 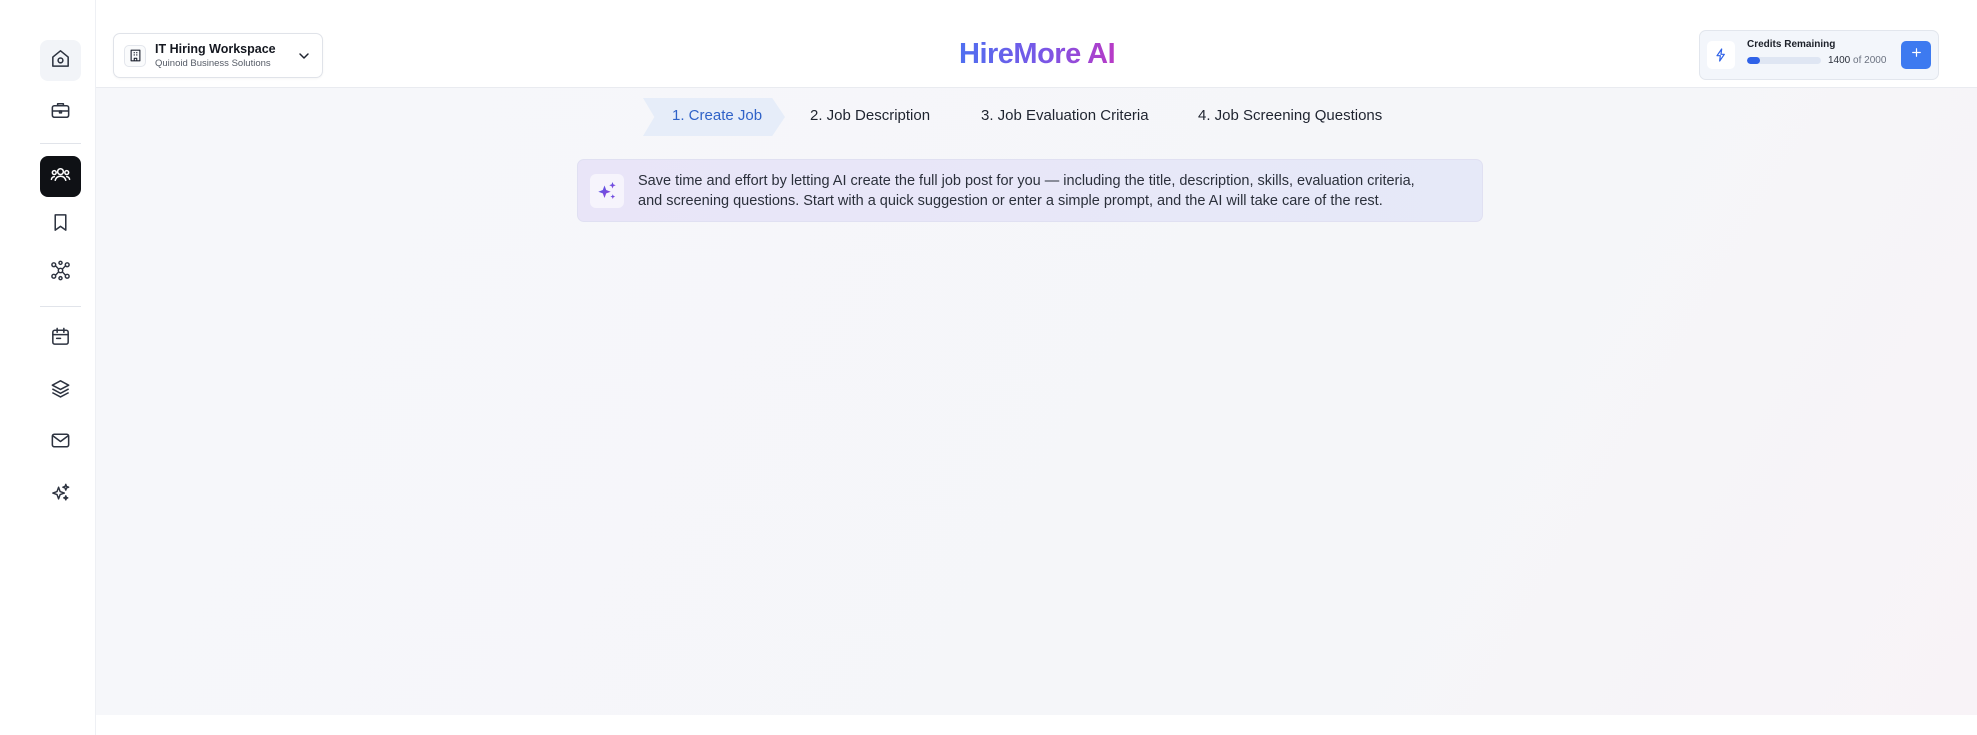 What do you see at coordinates (1036, 725) in the screenshot?
I see `page-footer-space` at bounding box center [1036, 725].